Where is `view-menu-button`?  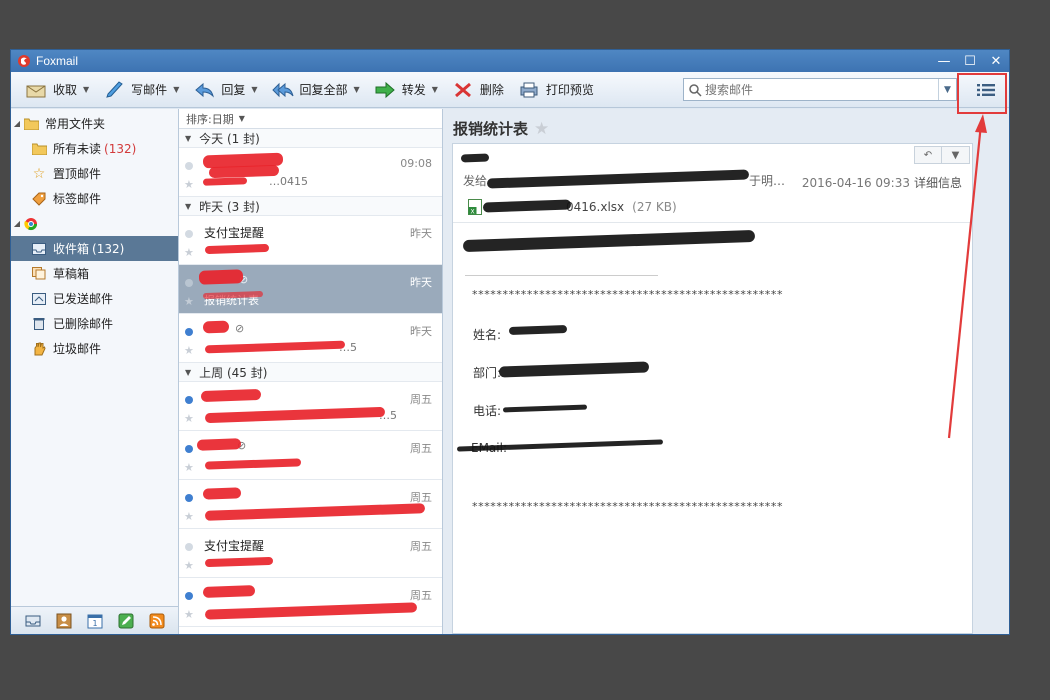
view-menu-button is located at coordinates (986, 90).